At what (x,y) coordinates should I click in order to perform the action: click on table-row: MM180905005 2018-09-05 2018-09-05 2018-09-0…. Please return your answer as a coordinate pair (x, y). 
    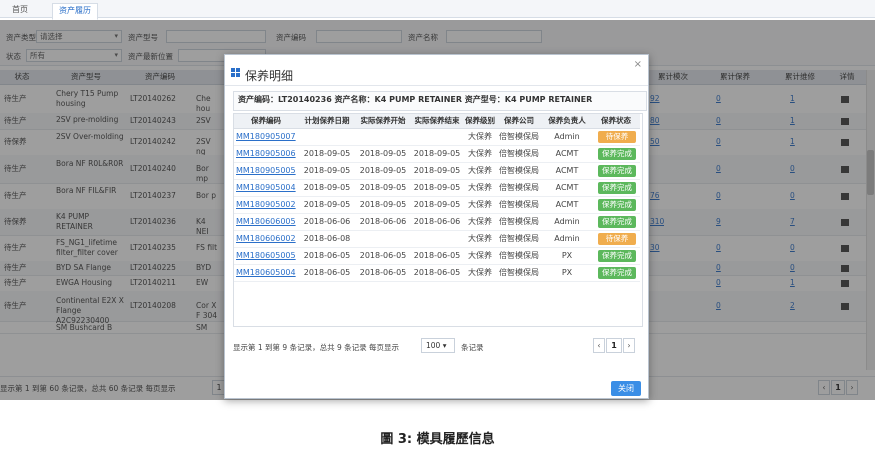
    Looking at the image, I should click on (437, 171).